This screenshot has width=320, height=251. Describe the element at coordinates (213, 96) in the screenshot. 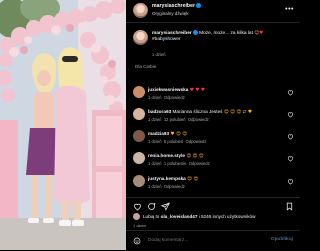

I see `comment-row: juxiekwasniewska ♥ ♥ ♥ 1 dzień Odpowiedz` at that location.